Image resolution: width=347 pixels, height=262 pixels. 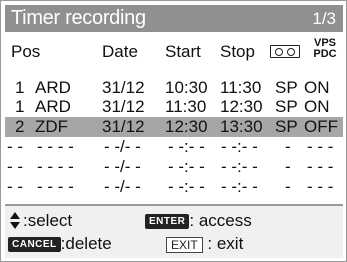 What do you see at coordinates (285, 51) in the screenshot?
I see `tape-icon` at bounding box center [285, 51].